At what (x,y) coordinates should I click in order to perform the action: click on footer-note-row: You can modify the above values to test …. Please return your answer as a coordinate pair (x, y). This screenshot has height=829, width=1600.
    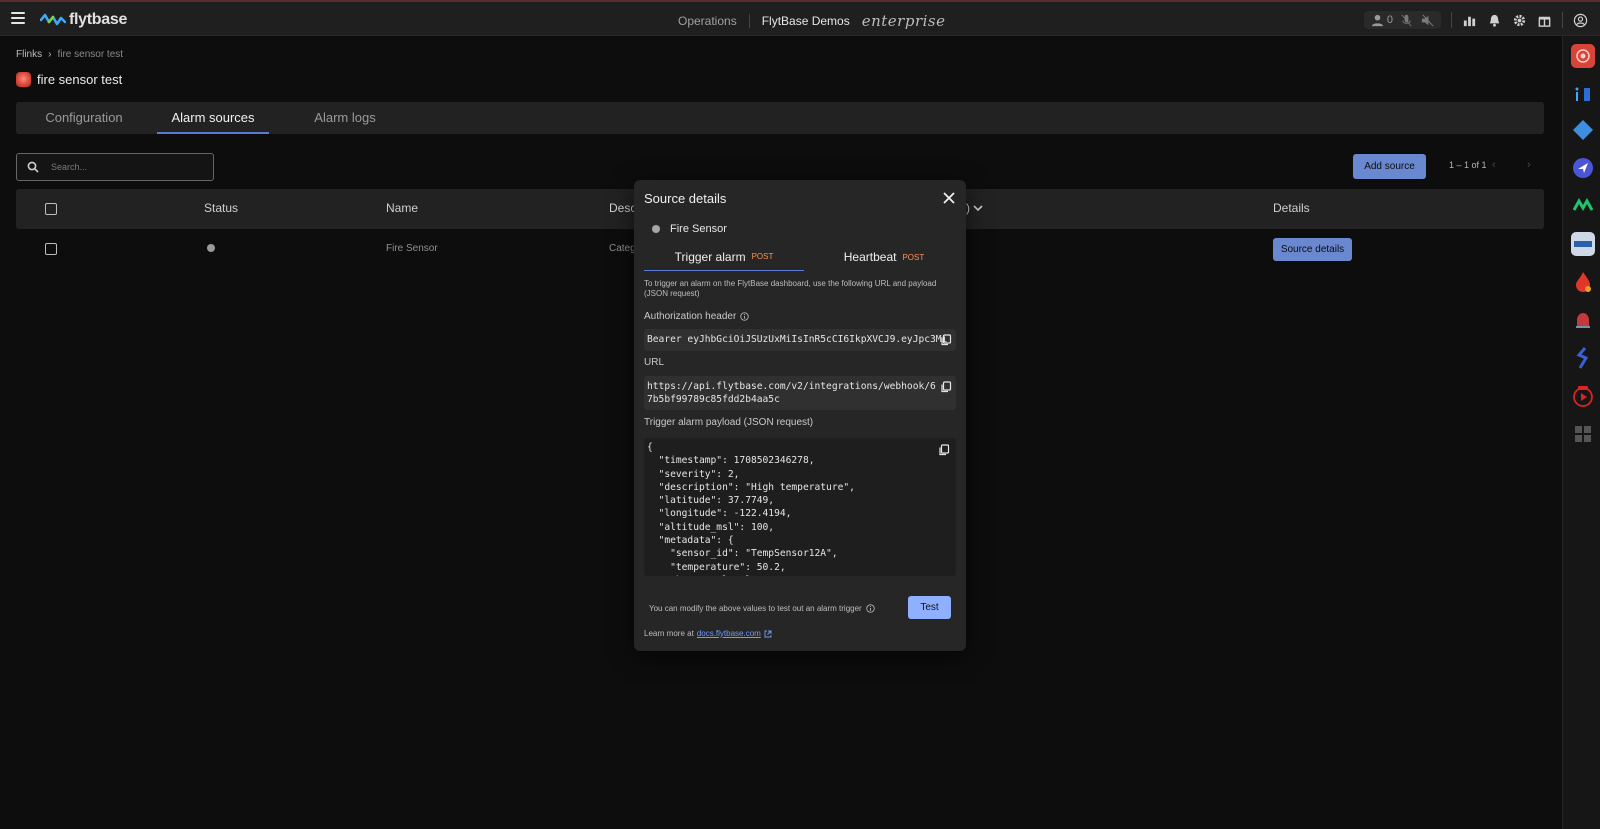
    Looking at the image, I should click on (762, 608).